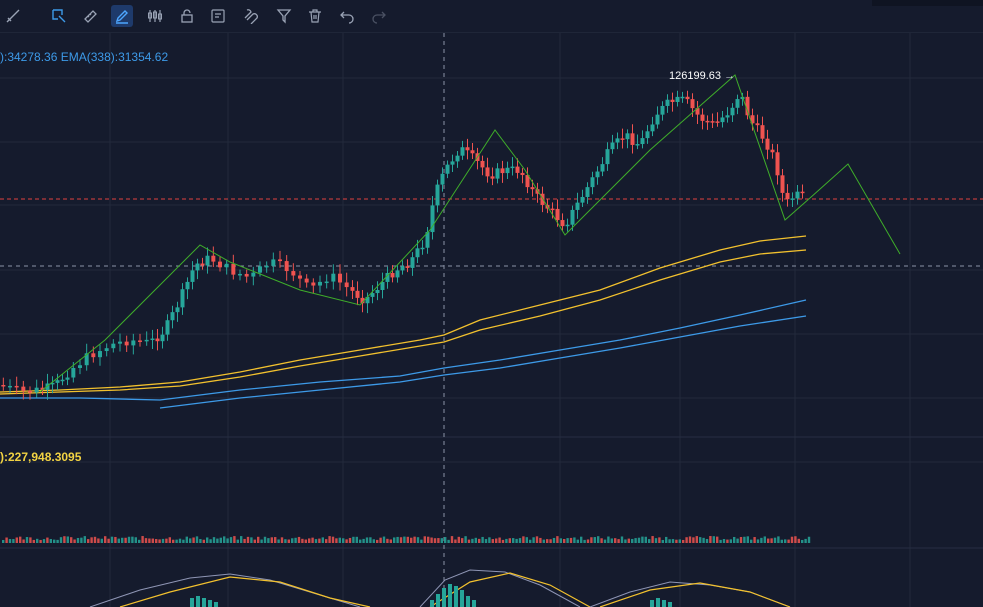 Image resolution: width=983 pixels, height=607 pixels. Describe the element at coordinates (315, 16) in the screenshot. I see `trash-tool` at that location.